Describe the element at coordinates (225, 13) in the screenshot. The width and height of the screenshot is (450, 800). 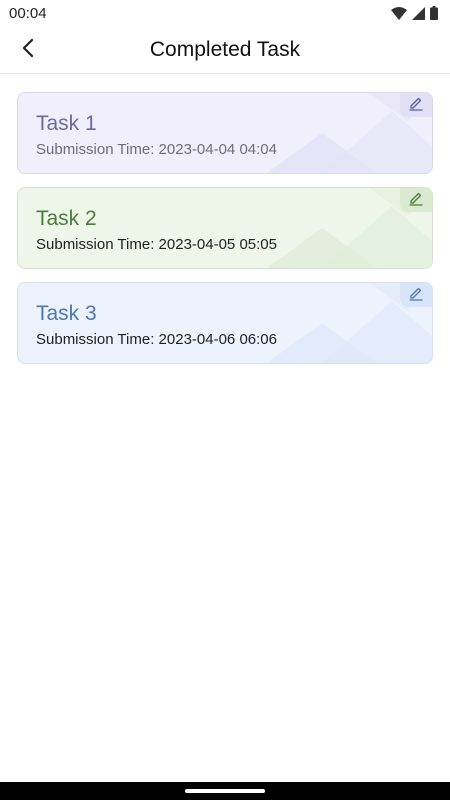
I see `status-bar: 00:04` at that location.